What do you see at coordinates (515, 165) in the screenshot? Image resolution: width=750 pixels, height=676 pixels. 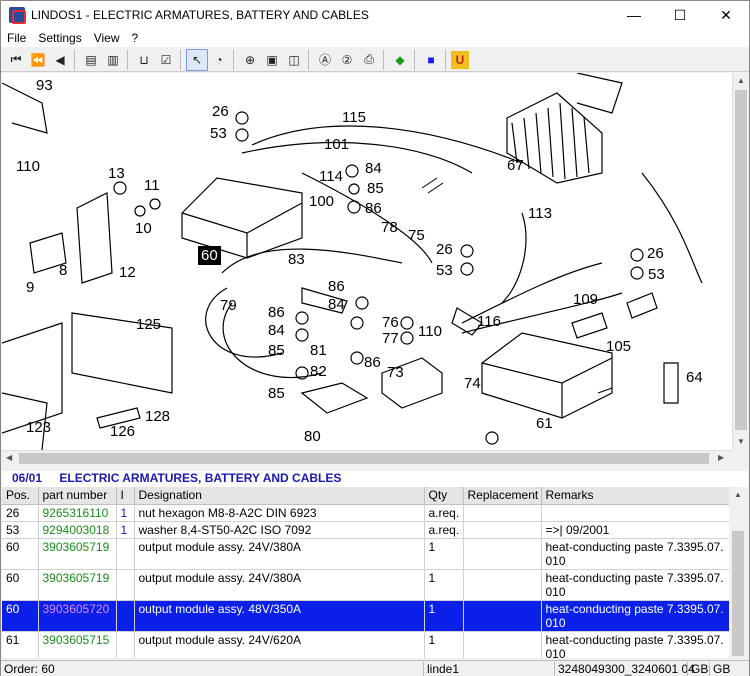 I see `callout-67: 67` at bounding box center [515, 165].